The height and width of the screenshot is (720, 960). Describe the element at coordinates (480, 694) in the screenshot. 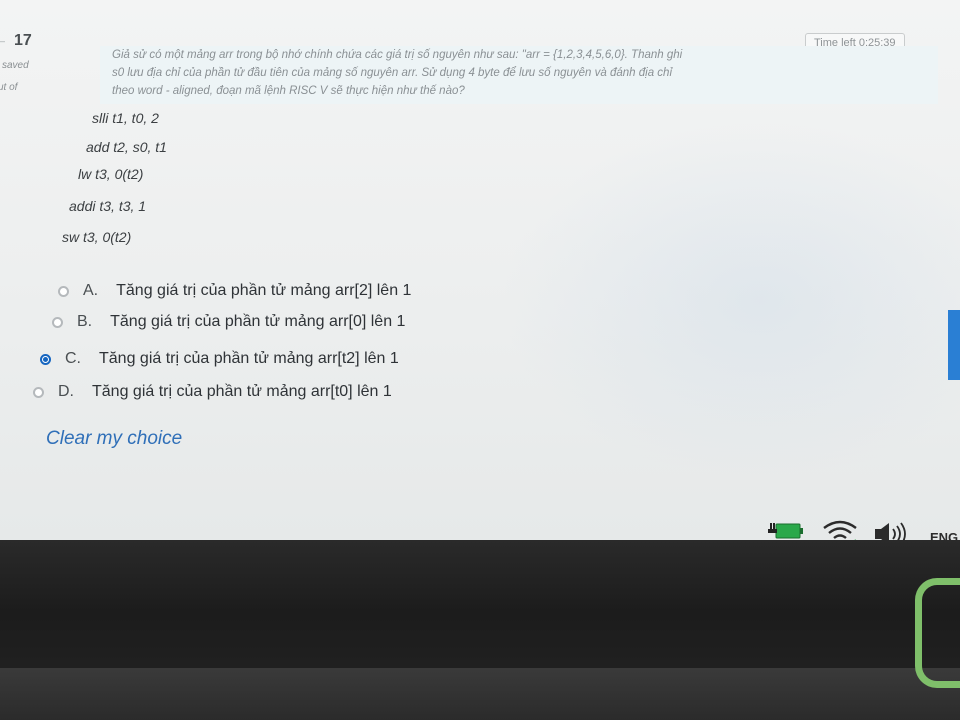

I see `laptop-body` at that location.